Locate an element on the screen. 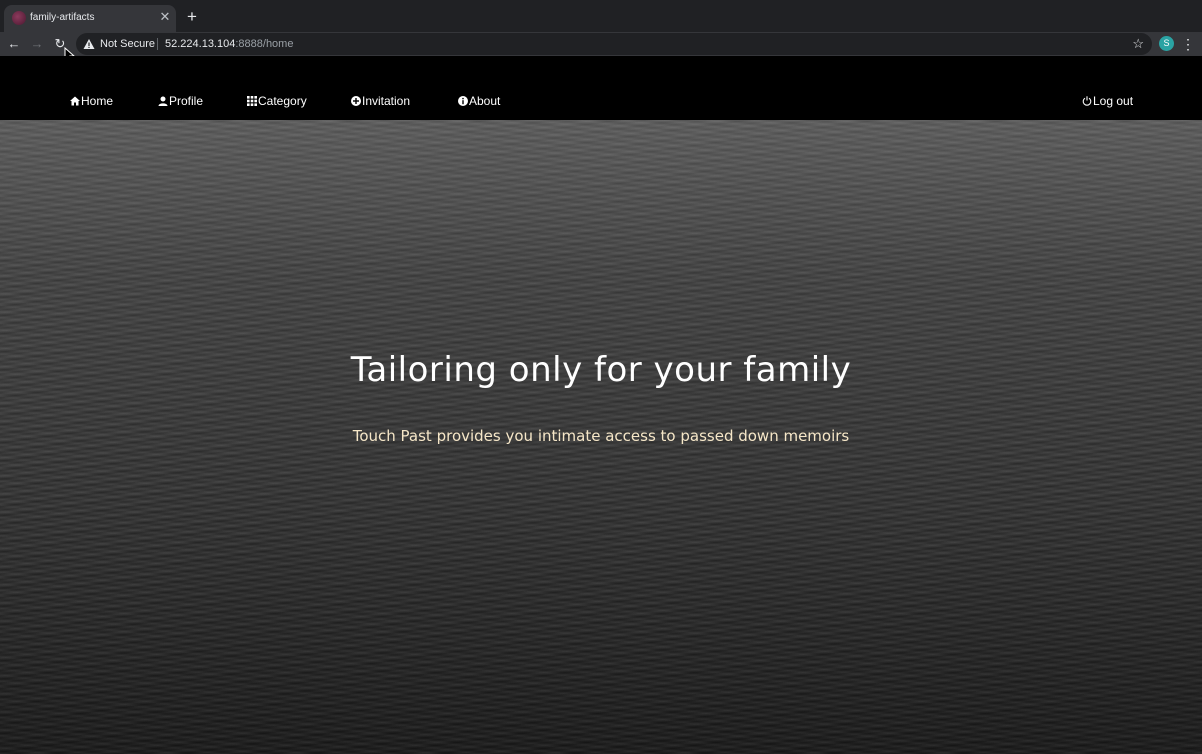 The image size is (1202, 754). nav-label-home: Home is located at coordinates (97, 101).